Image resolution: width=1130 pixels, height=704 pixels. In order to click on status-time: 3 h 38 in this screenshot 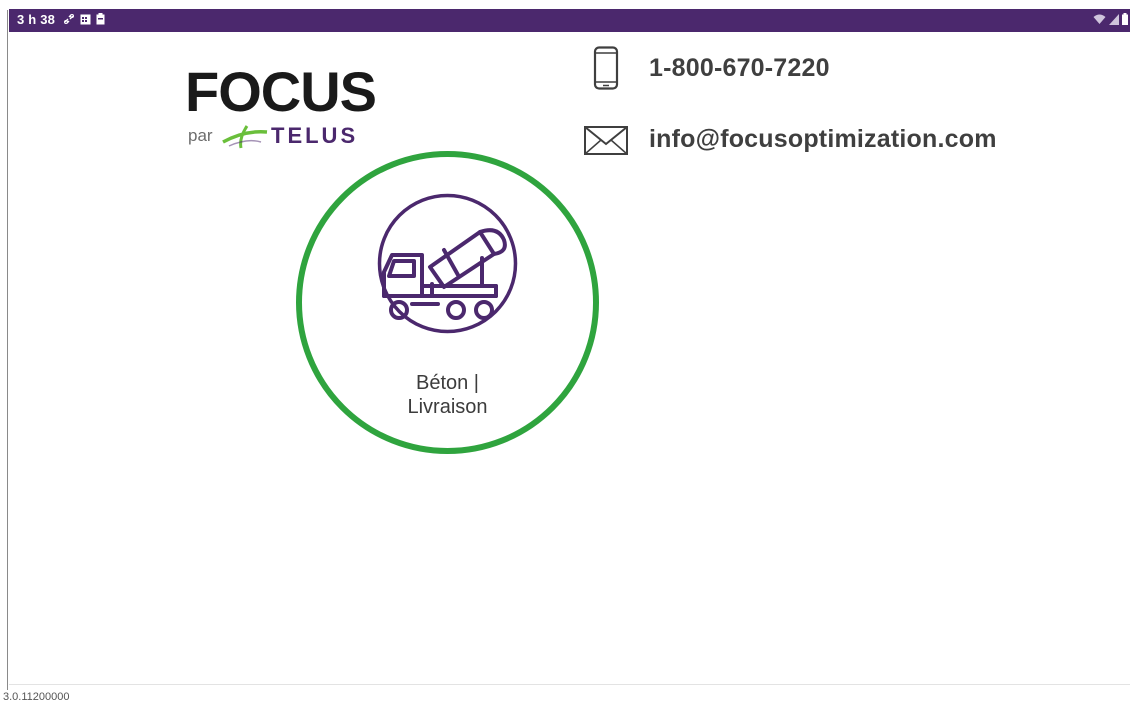, I will do `click(36, 19)`.